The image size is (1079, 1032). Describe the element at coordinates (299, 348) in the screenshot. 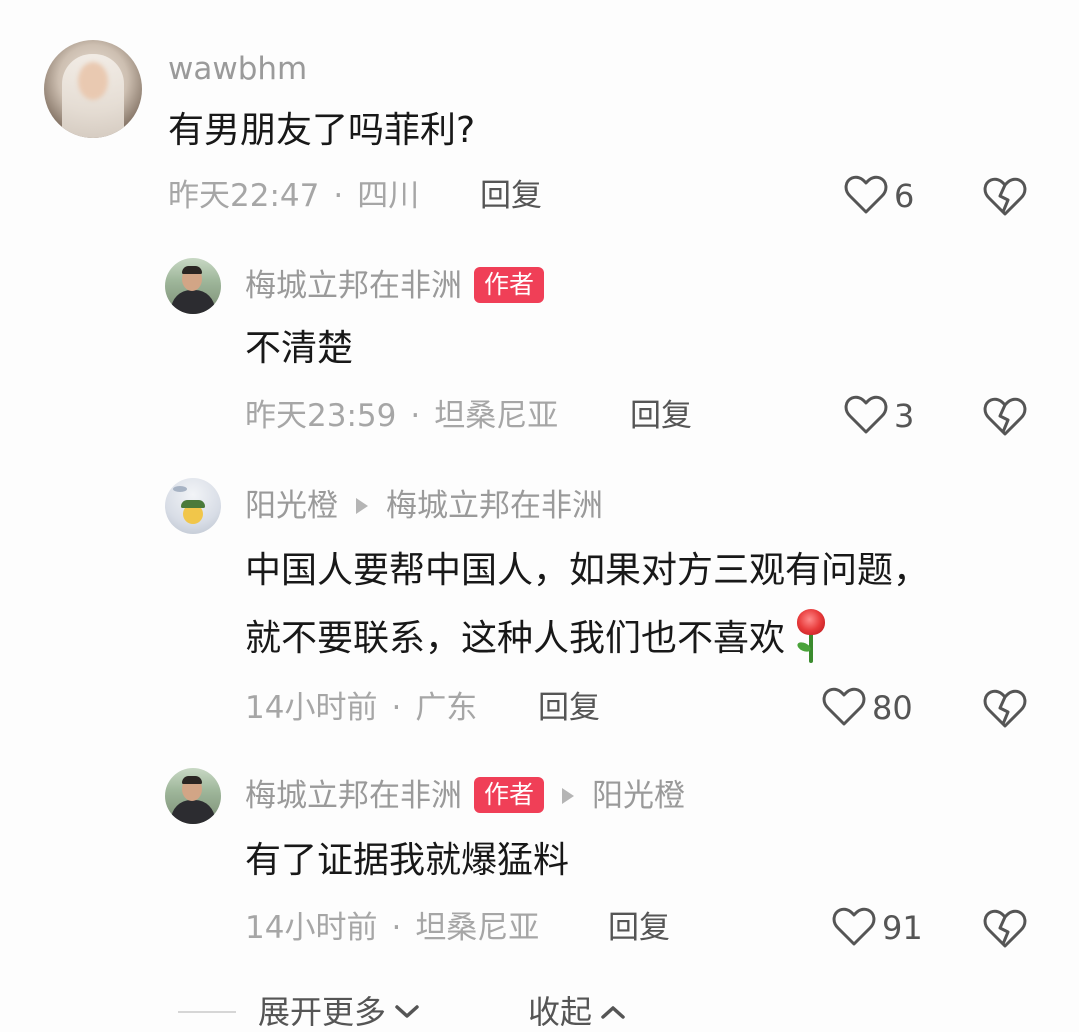

I see `reply-text: 不清楚` at that location.